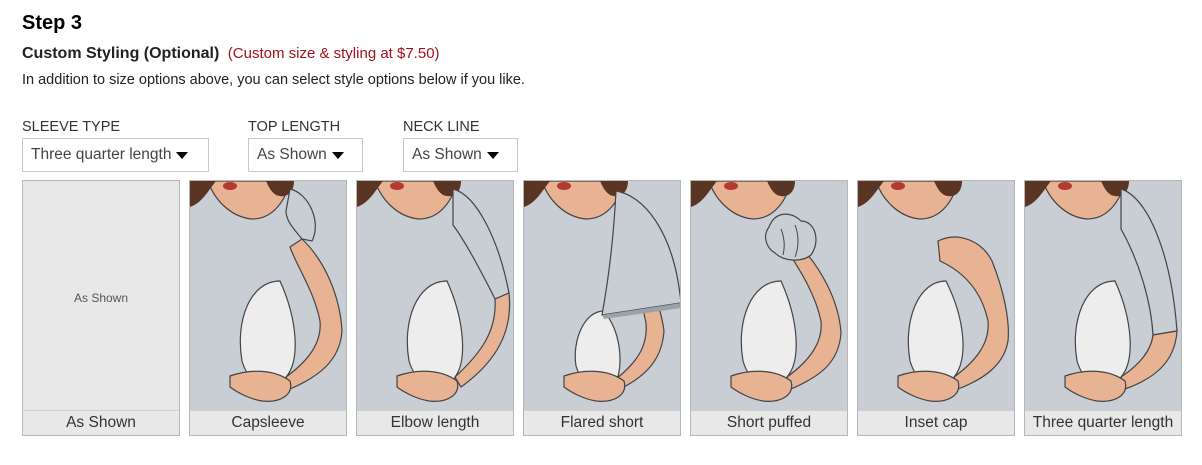  I want to click on sleeve-option-caption: Elbow length, so click(435, 422).